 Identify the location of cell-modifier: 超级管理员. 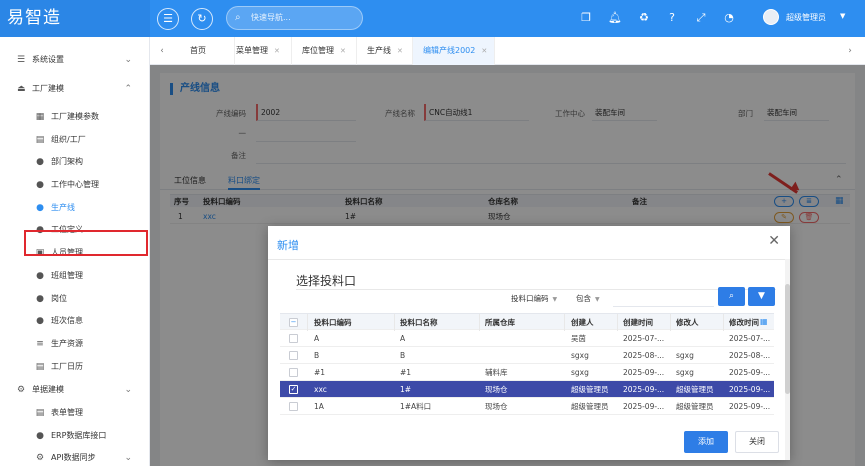
(695, 406).